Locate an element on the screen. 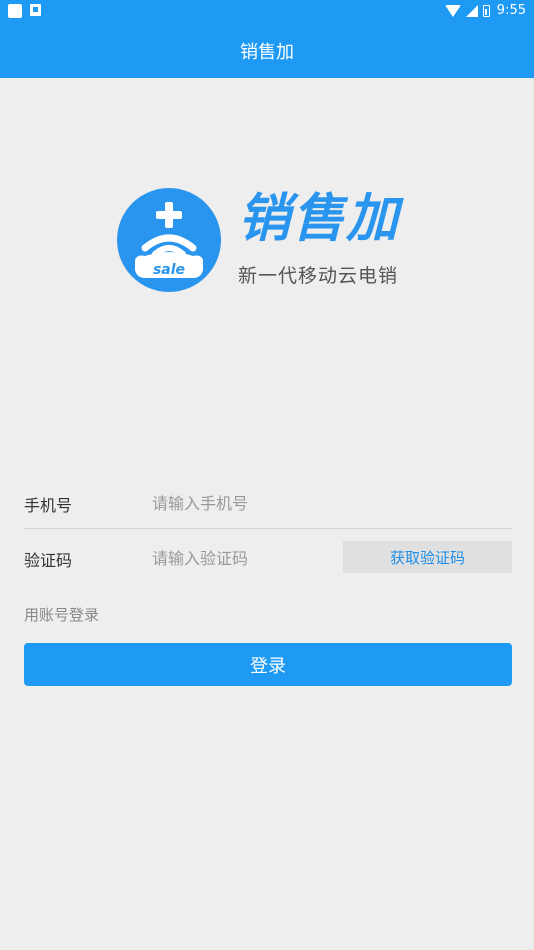  page-title: 销售加 is located at coordinates (267, 52).